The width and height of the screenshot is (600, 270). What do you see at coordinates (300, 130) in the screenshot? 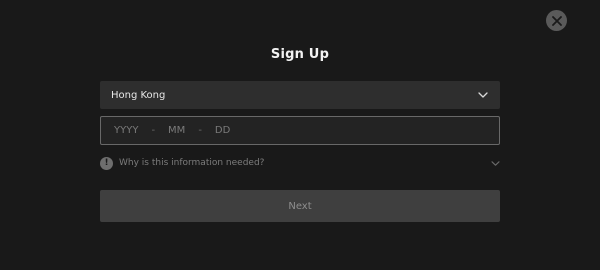
I see `birthdate-field: YYYY - MM - DD` at bounding box center [300, 130].